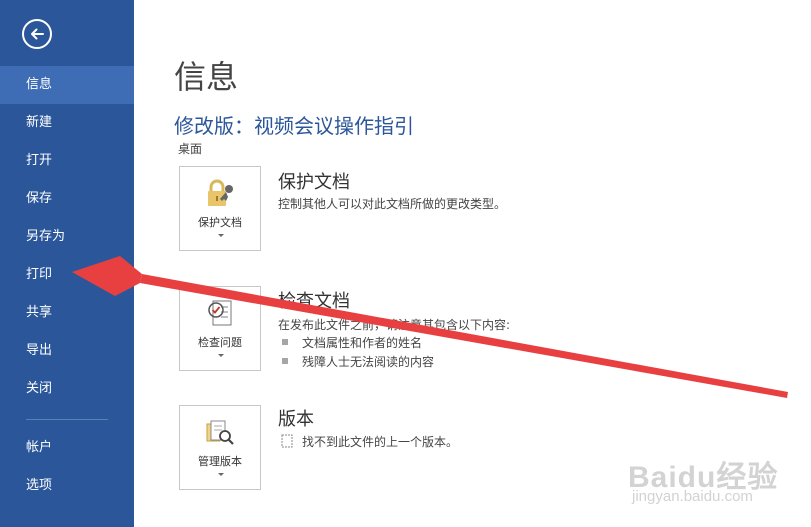 This screenshot has width=811, height=527. What do you see at coordinates (67, 199) in the screenshot?
I see `nav-item-save: 保存` at bounding box center [67, 199].